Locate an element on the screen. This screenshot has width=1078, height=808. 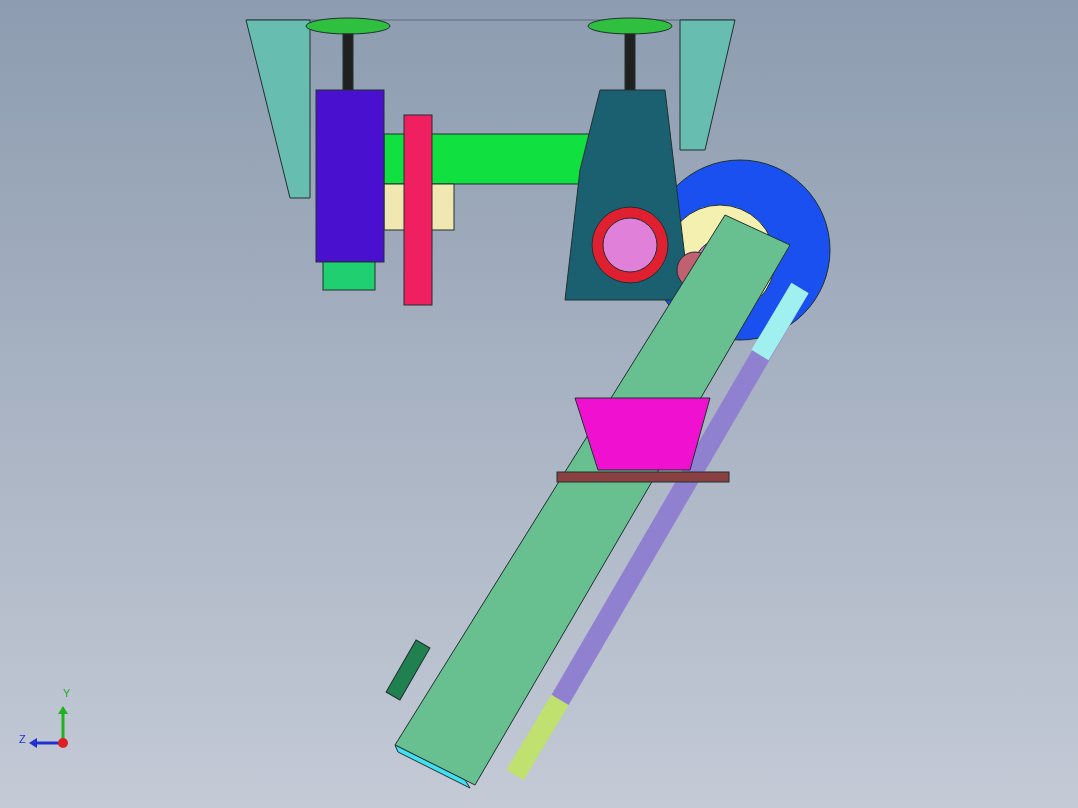
axis-label: Y is located at coordinates (67, 693).